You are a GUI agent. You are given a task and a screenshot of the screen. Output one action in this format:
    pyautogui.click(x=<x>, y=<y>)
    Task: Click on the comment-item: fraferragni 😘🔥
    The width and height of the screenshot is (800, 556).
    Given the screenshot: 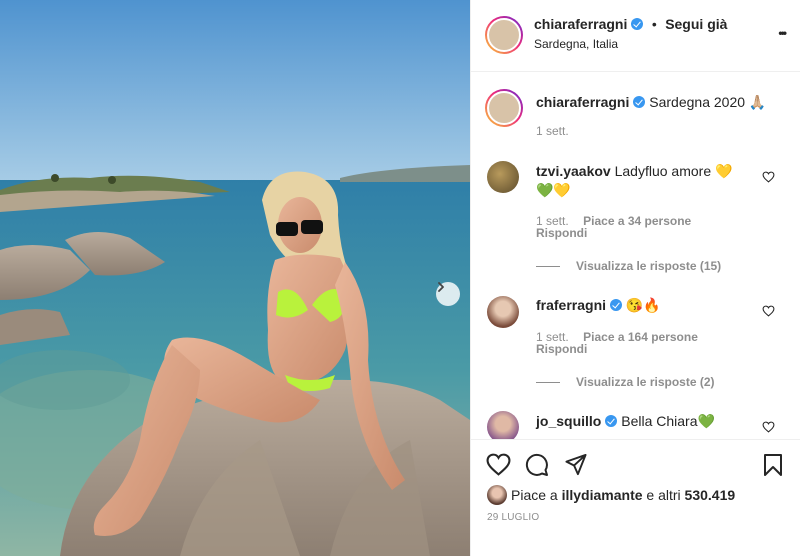 What is the action you would take?
    pyautogui.click(x=598, y=305)
    